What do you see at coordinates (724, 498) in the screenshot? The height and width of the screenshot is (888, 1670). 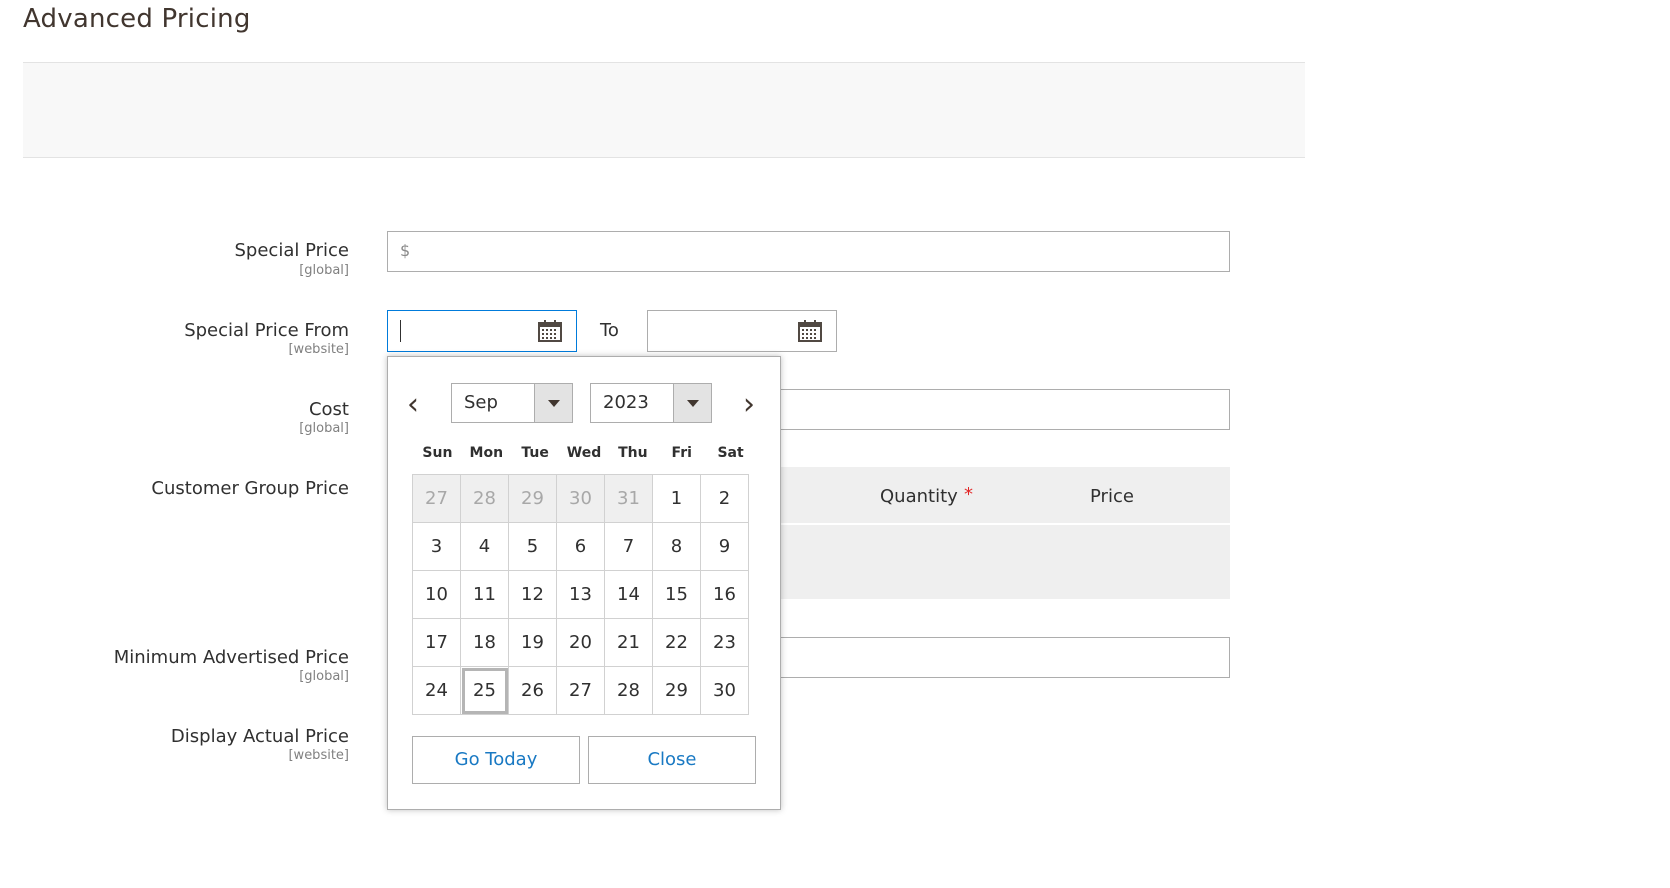 I see `calendar-day: 2` at bounding box center [724, 498].